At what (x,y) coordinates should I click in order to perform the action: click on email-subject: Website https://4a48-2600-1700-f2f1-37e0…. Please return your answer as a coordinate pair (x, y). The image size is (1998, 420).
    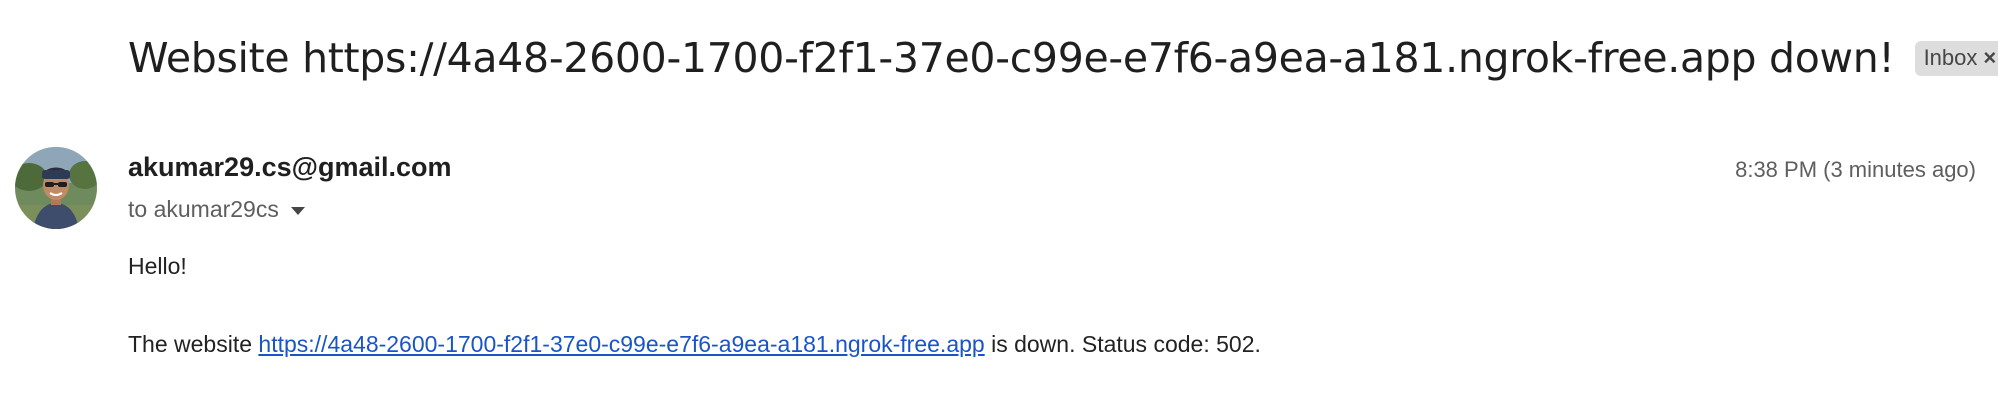
    Looking at the image, I should click on (1011, 58).